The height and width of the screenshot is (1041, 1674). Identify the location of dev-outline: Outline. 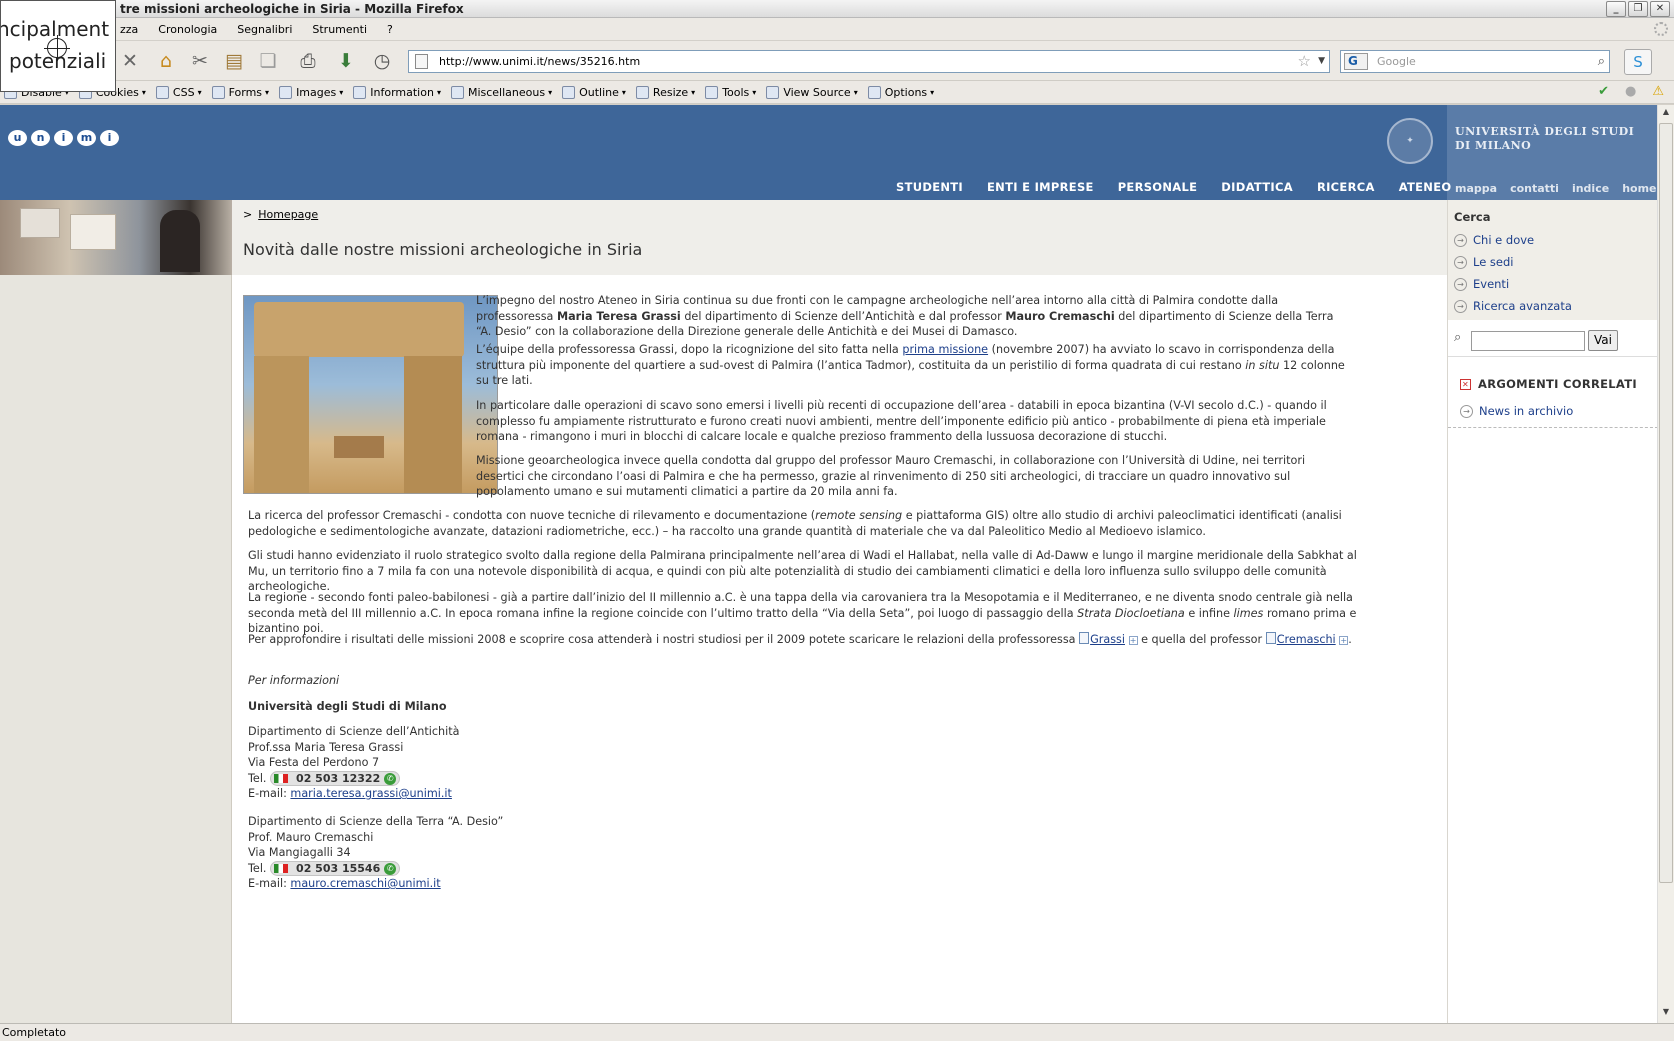
(594, 92).